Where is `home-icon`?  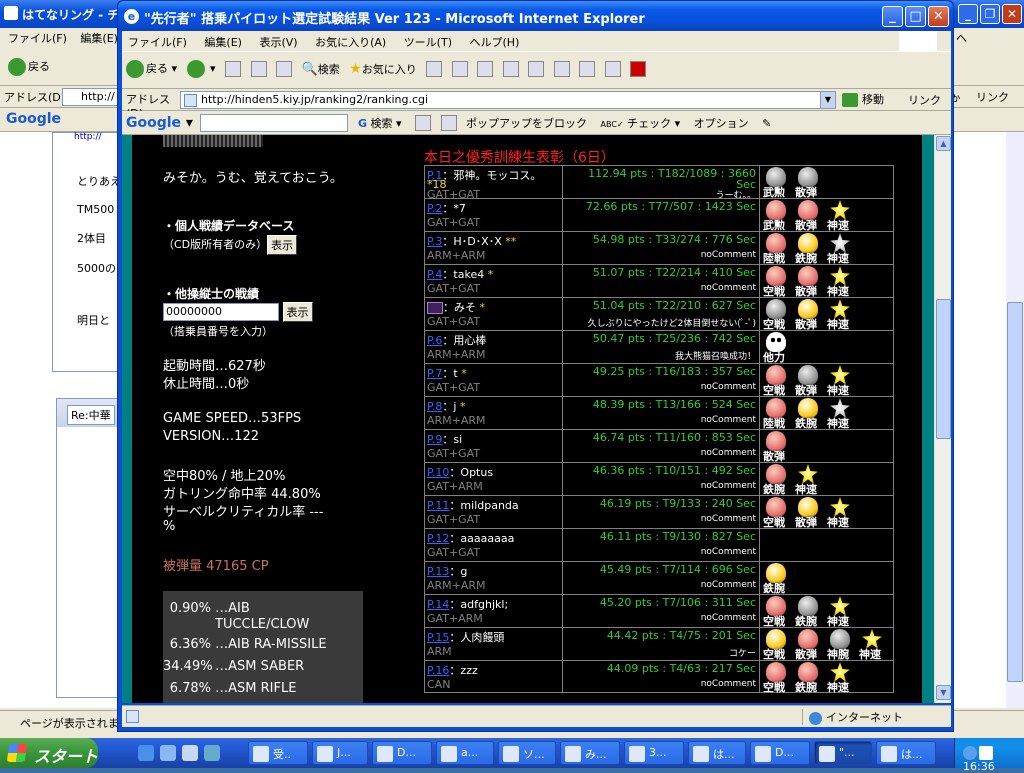 home-icon is located at coordinates (284, 69).